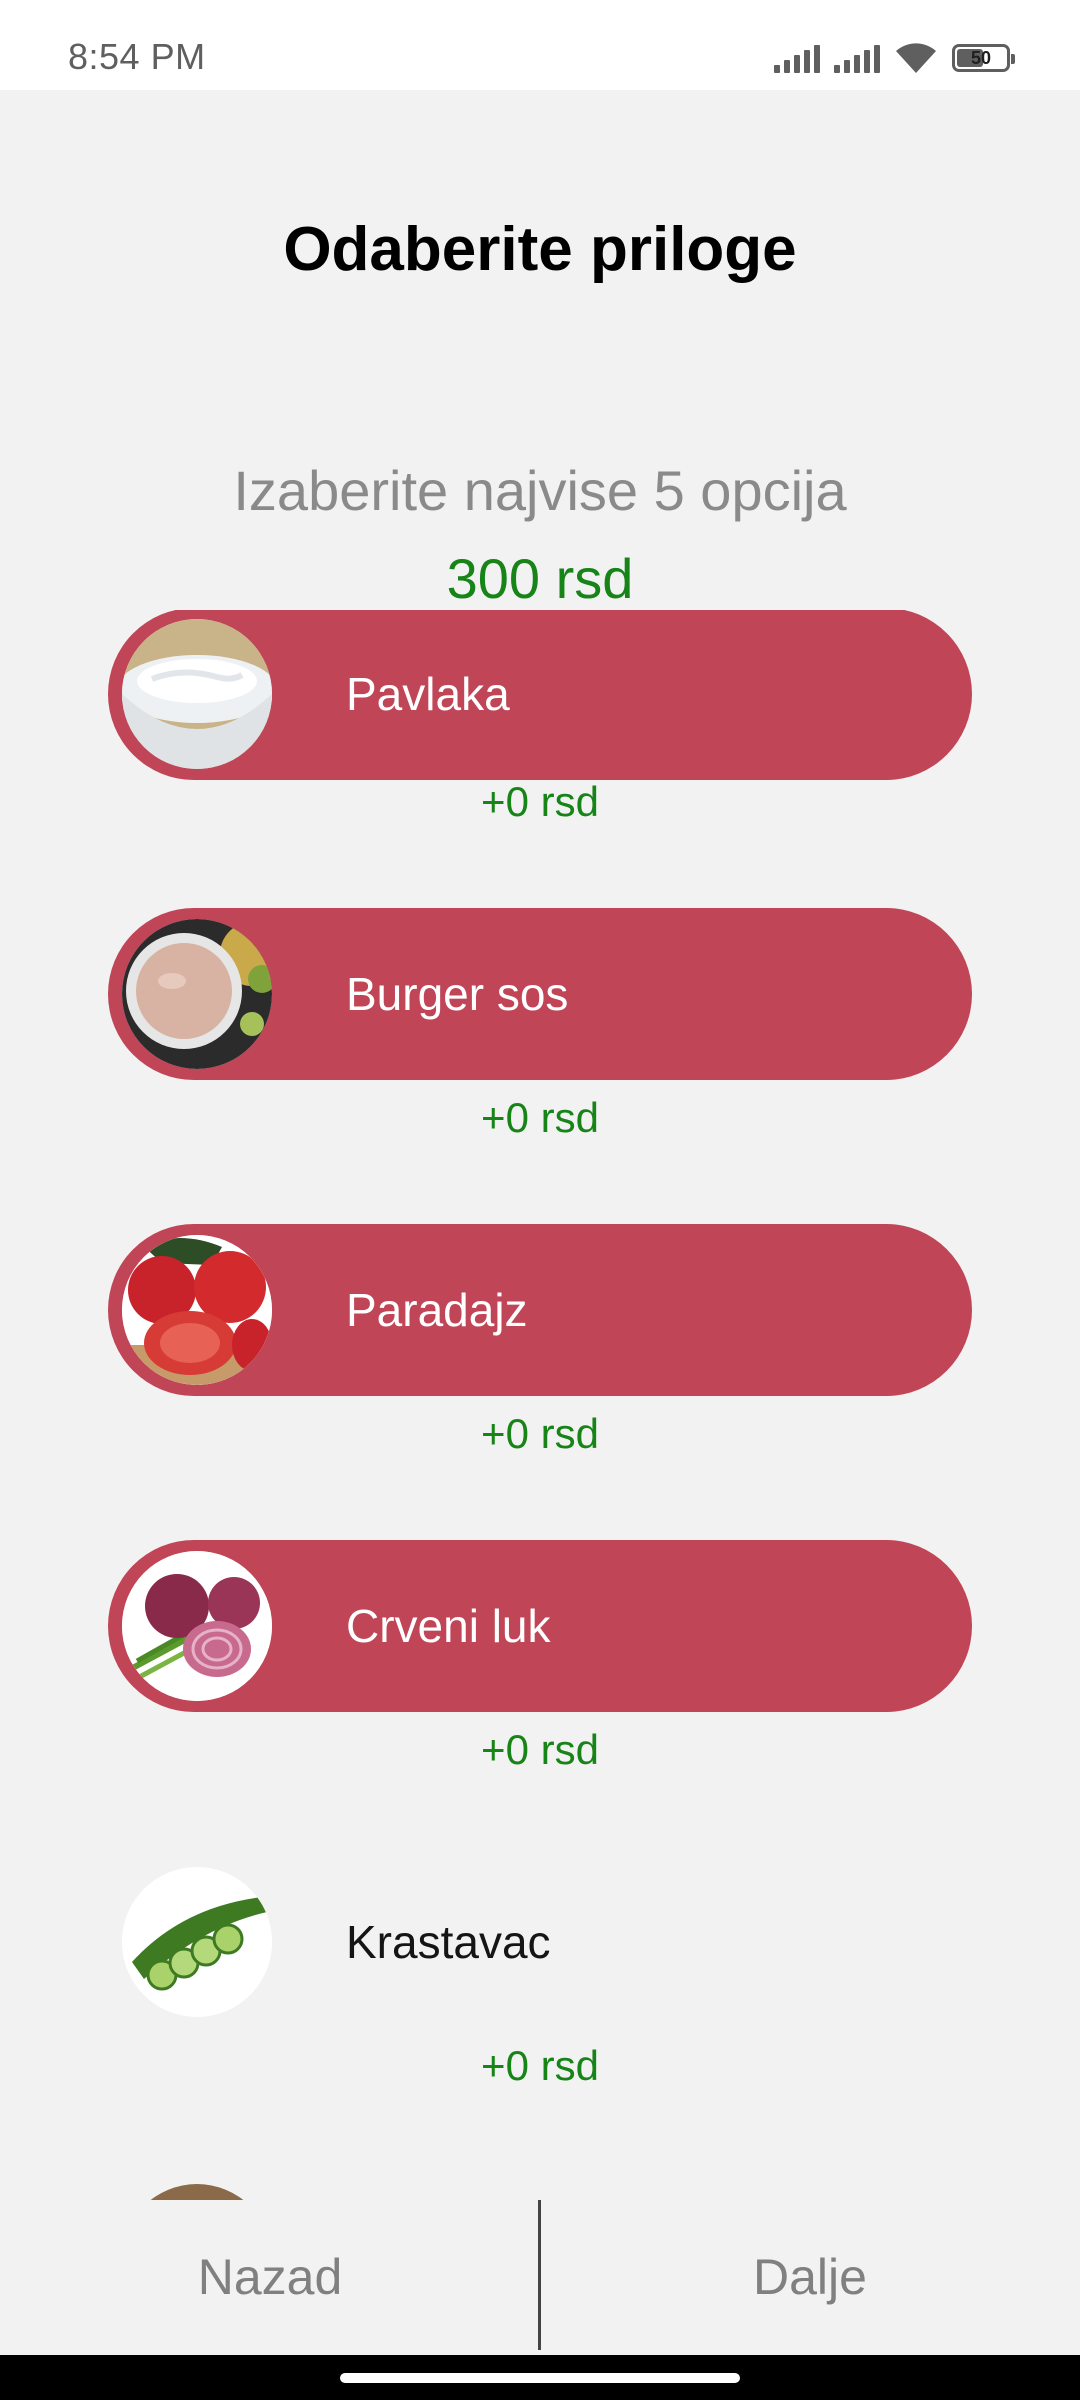  I want to click on base-price: 300 rsd, so click(540, 578).